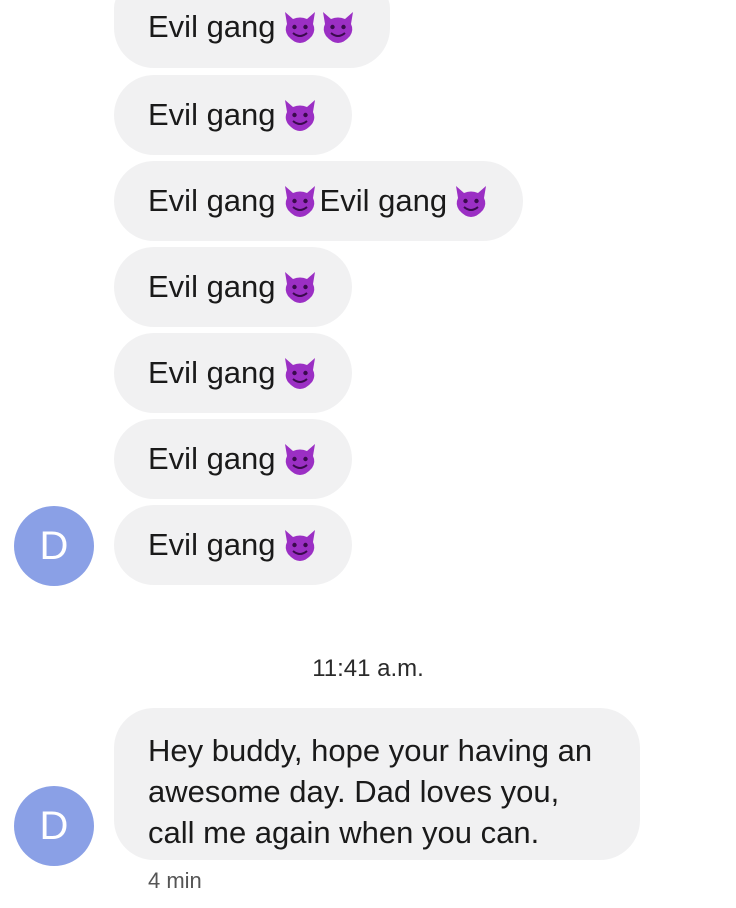 The width and height of the screenshot is (736, 908). I want to click on message-timestamp: 11:41 a.m., so click(368, 668).